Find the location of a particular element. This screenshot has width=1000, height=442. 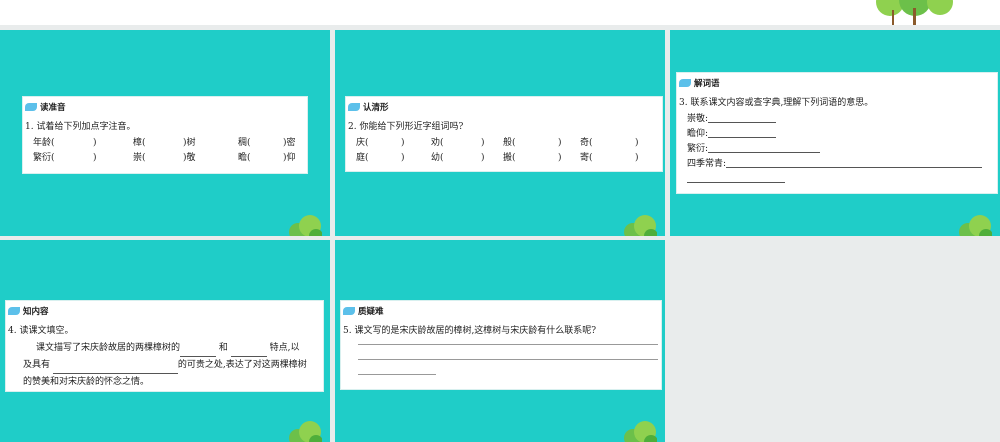

word: 般( is located at coordinates (509, 143).